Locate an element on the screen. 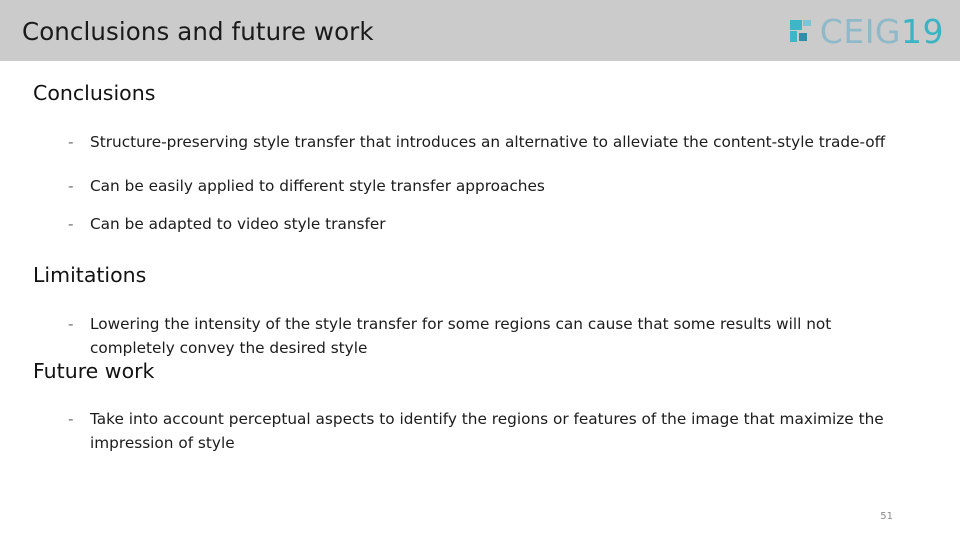 The image size is (960, 540). logo-text-19: 19 is located at coordinates (922, 31).